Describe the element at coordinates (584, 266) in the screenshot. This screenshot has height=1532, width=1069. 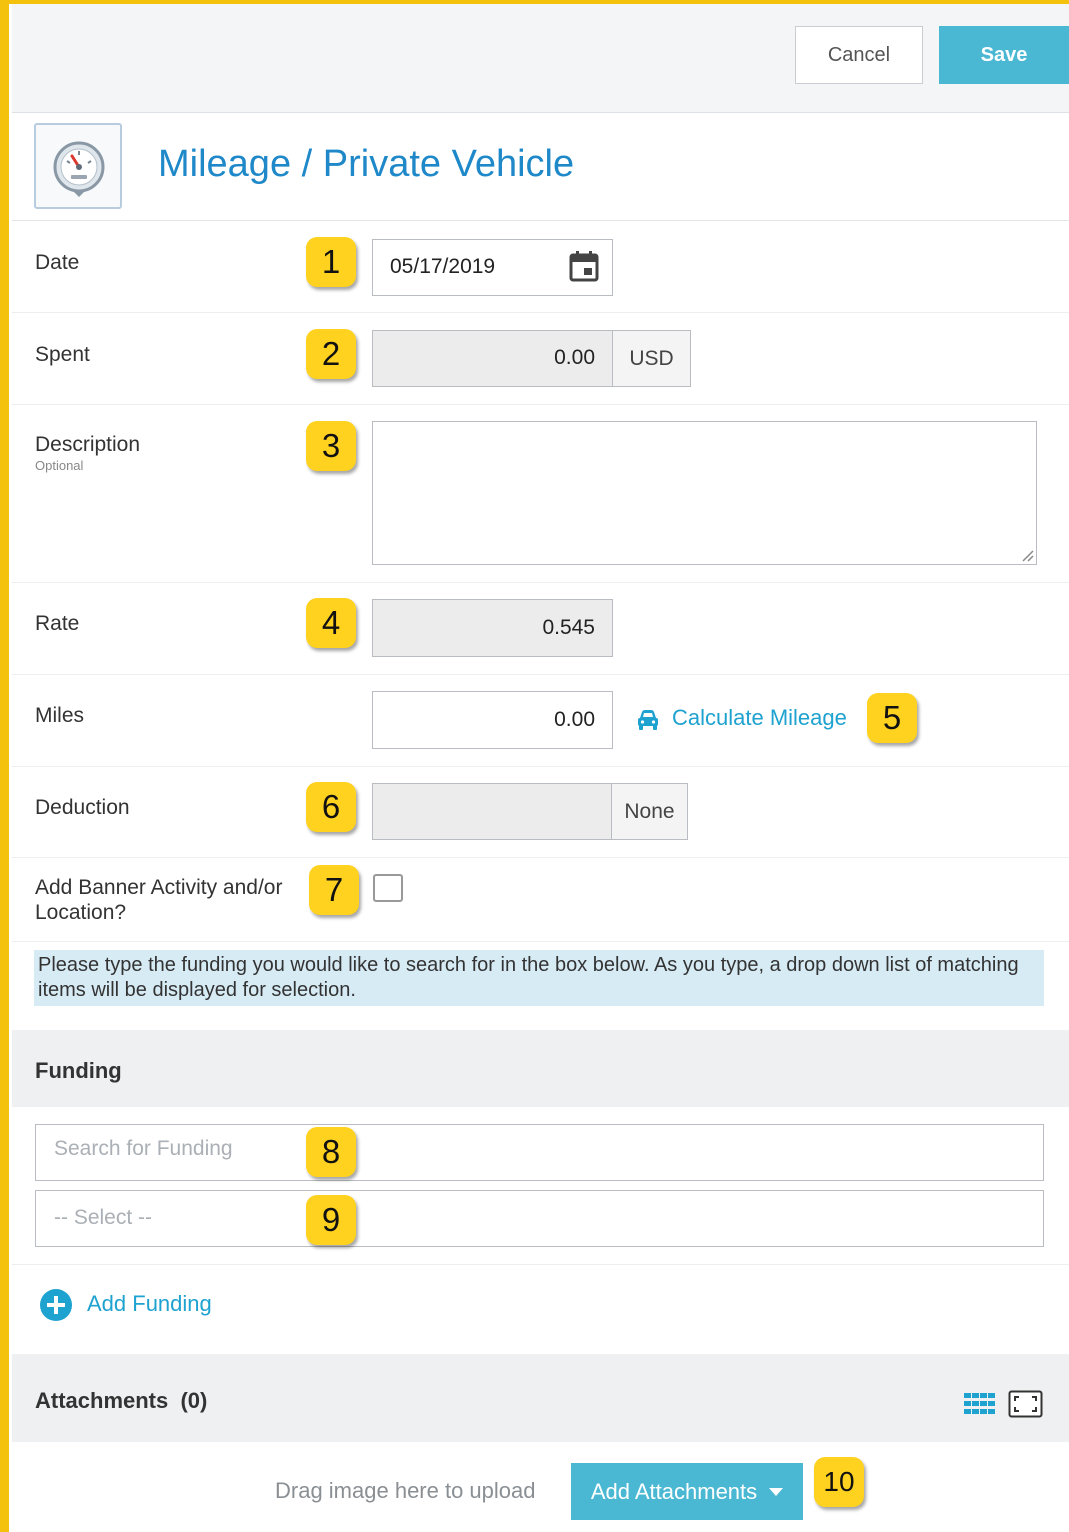
I see `calendar-icon` at that location.